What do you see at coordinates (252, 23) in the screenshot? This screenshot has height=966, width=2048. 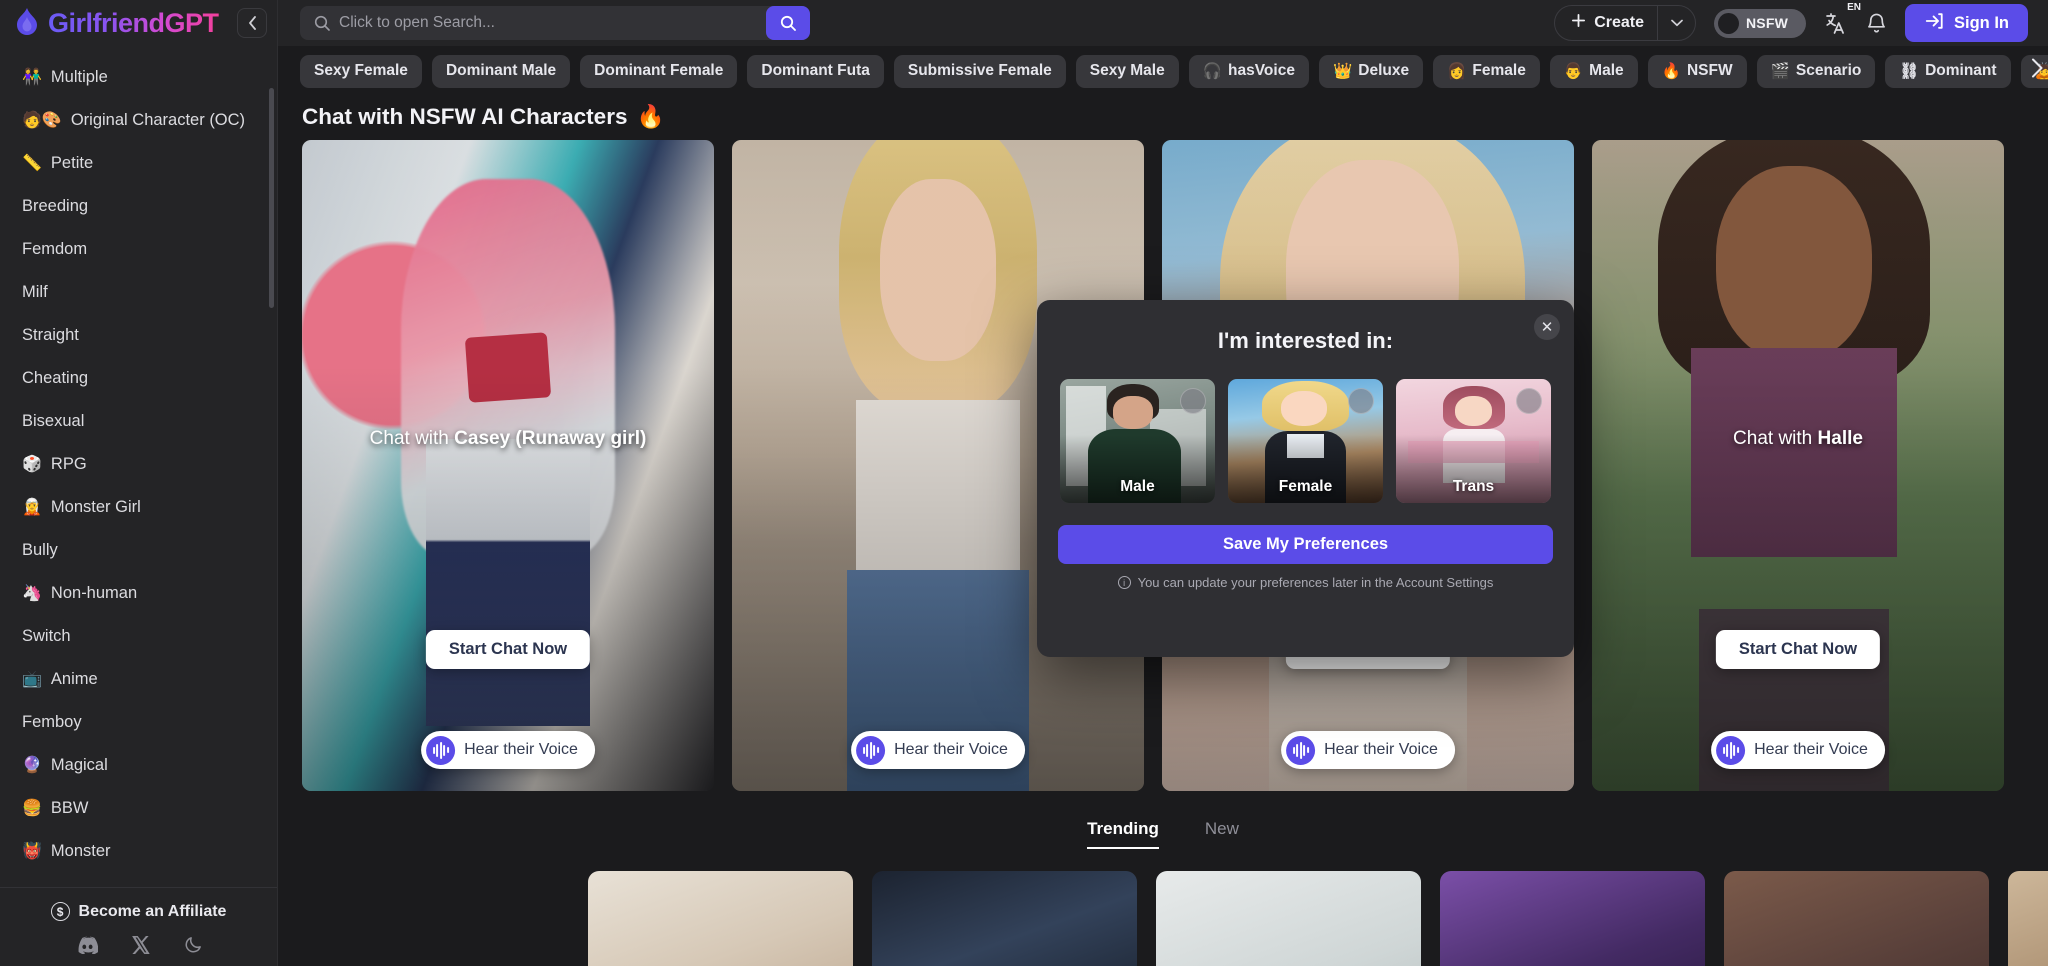 I see `sidebar-collapse-button` at bounding box center [252, 23].